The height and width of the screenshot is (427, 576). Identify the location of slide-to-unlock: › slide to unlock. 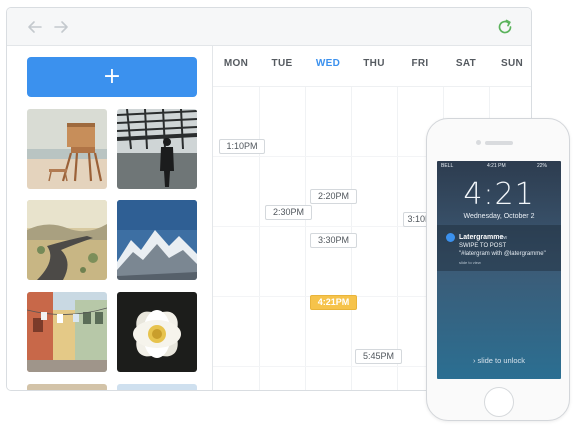
(499, 360).